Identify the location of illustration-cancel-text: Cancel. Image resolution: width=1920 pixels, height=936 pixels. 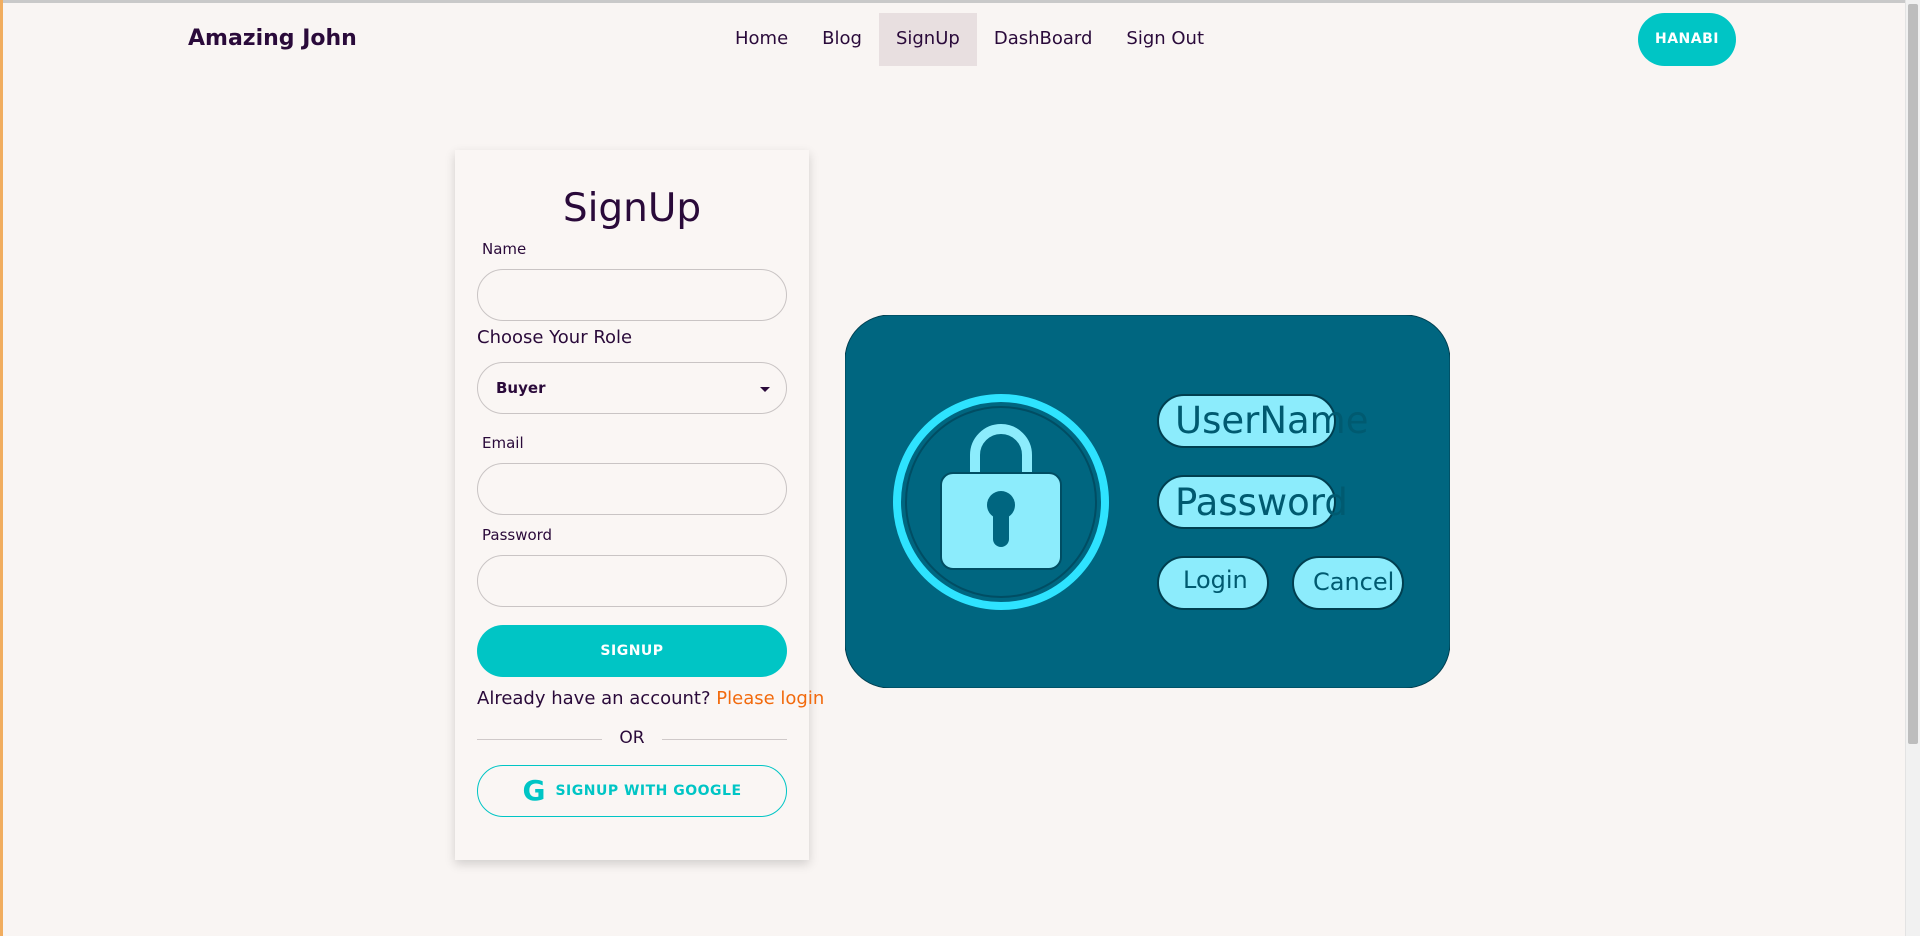
(1353, 582).